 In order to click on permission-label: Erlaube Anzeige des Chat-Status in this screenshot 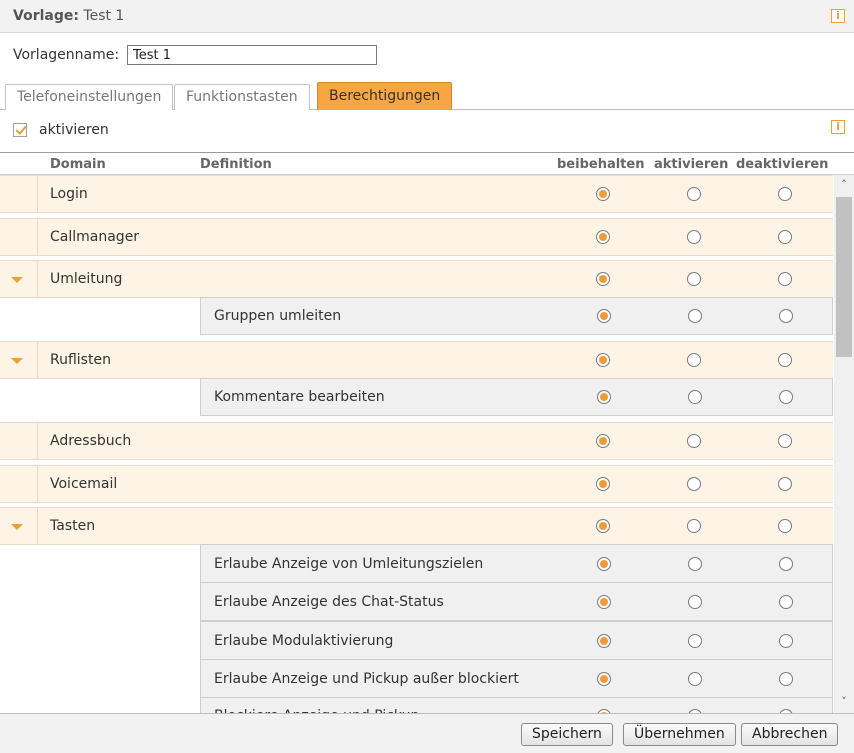, I will do `click(329, 602)`.